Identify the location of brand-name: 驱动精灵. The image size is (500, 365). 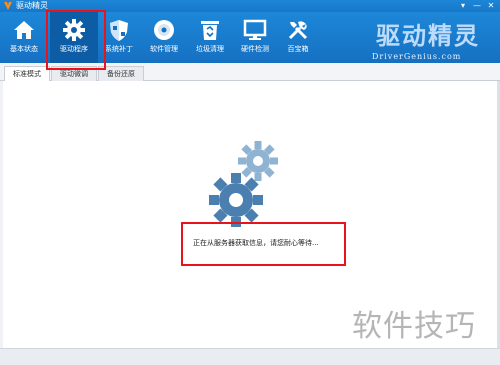
(428, 36).